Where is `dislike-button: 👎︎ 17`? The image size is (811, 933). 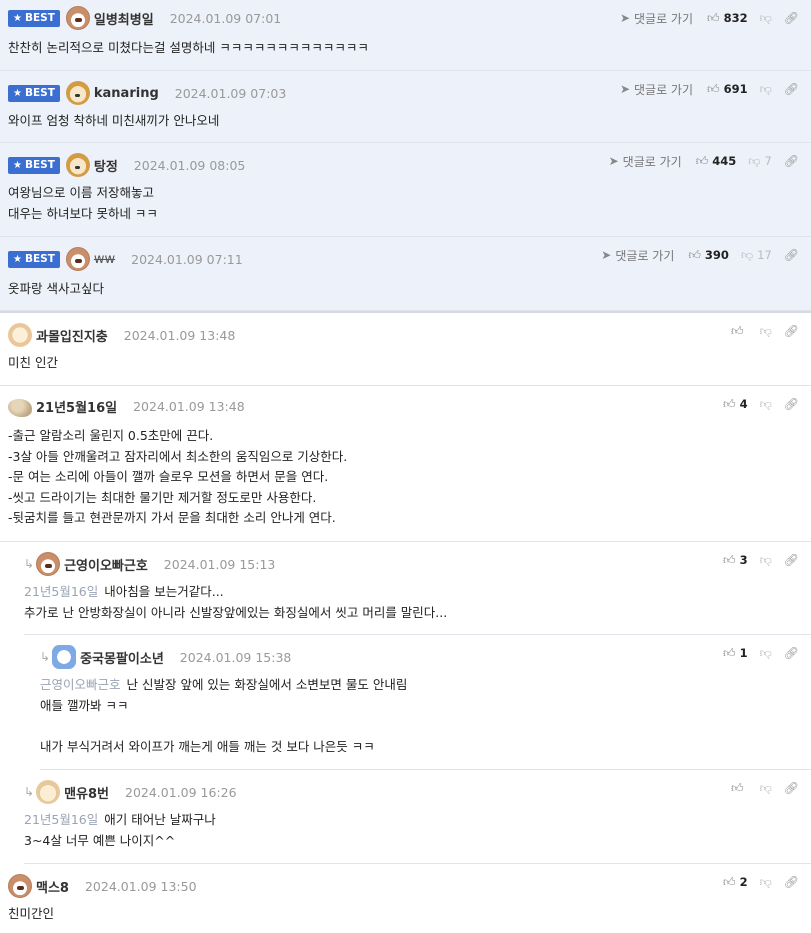 dislike-button: 👎︎ 17 is located at coordinates (756, 255).